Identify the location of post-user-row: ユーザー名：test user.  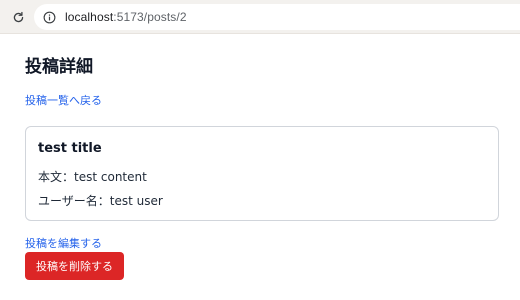
(100, 200).